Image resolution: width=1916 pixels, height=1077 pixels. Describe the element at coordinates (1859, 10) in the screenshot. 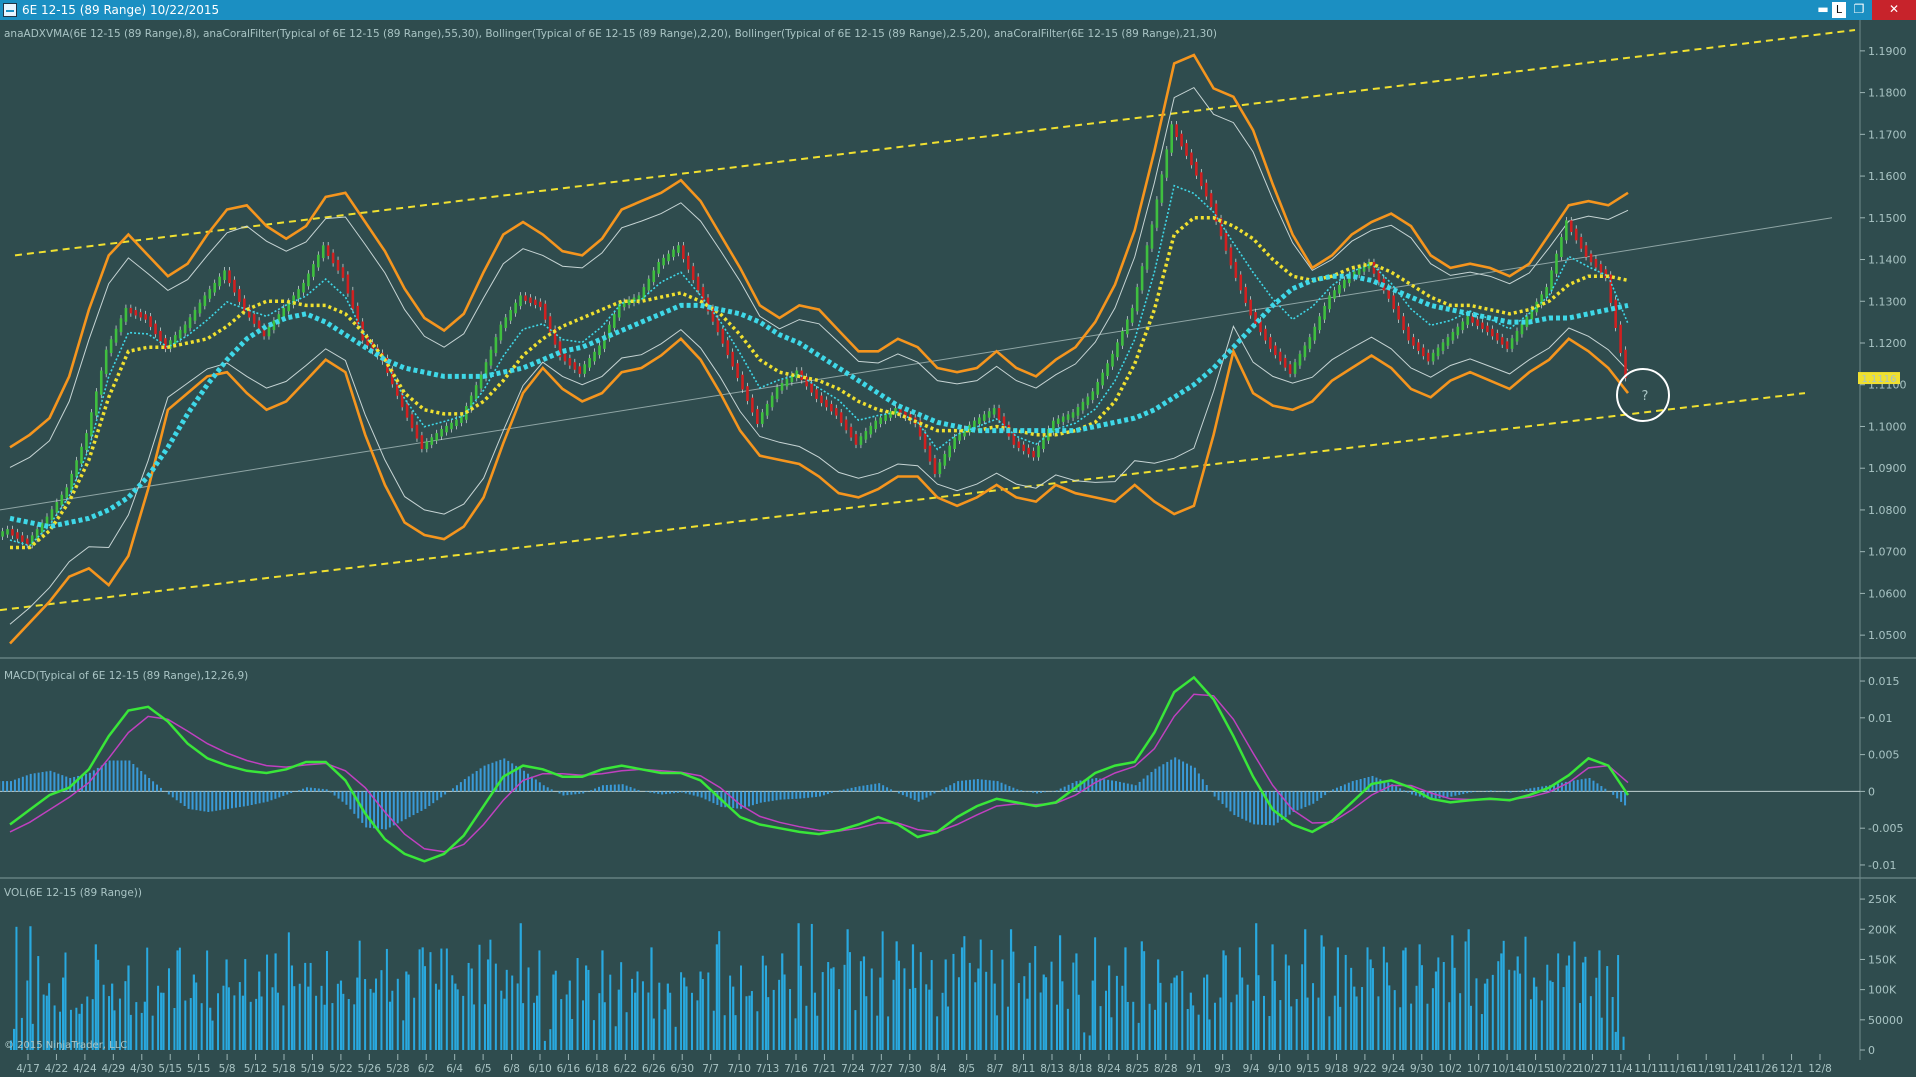

I see `restore-button: ❐` at that location.